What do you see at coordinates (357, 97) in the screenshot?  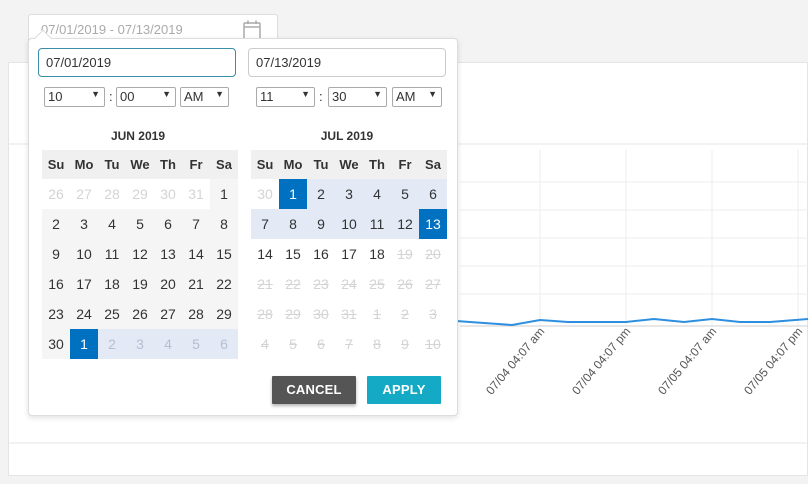 I see `end-minute-select: 30 ▼` at bounding box center [357, 97].